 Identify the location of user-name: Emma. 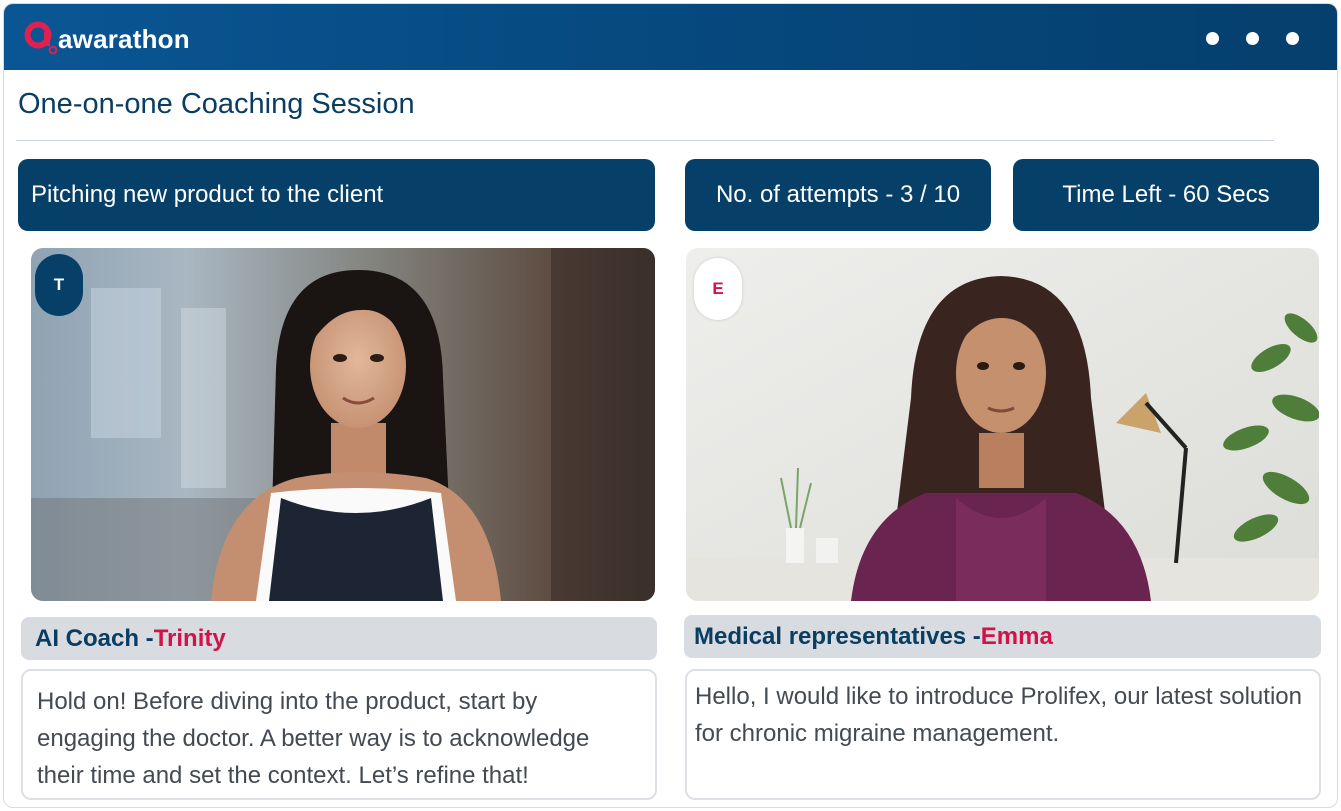
(1016, 636).